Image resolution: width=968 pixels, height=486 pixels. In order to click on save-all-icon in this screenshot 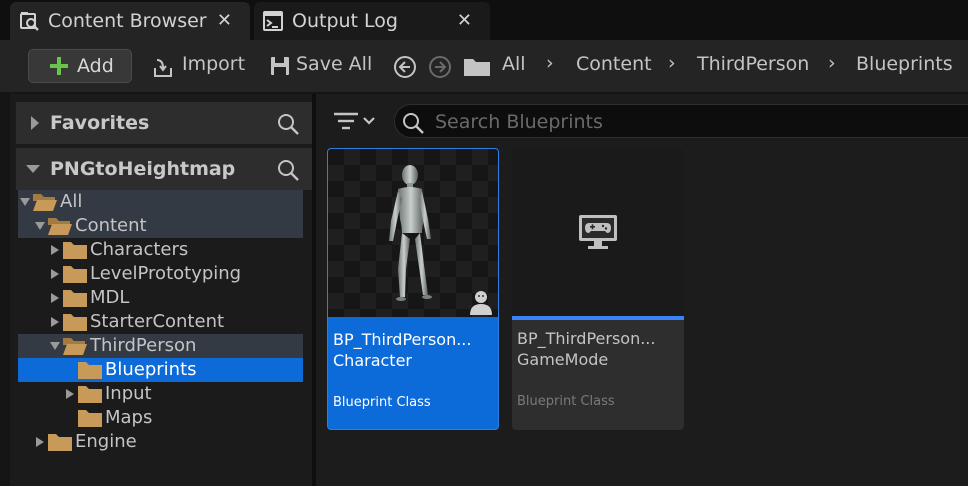, I will do `click(280, 66)`.